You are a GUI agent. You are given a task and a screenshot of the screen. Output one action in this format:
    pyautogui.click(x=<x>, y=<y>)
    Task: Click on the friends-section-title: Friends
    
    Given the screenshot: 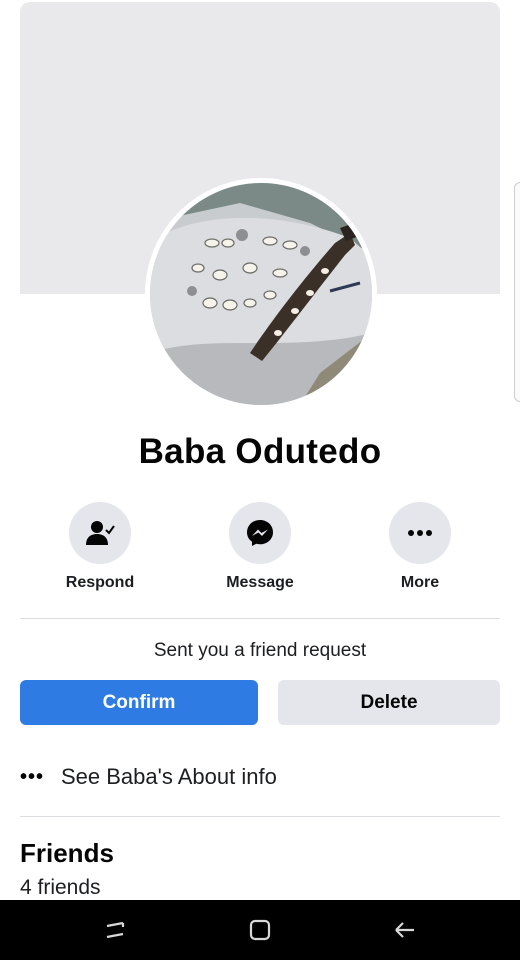 What is the action you would take?
    pyautogui.click(x=67, y=853)
    